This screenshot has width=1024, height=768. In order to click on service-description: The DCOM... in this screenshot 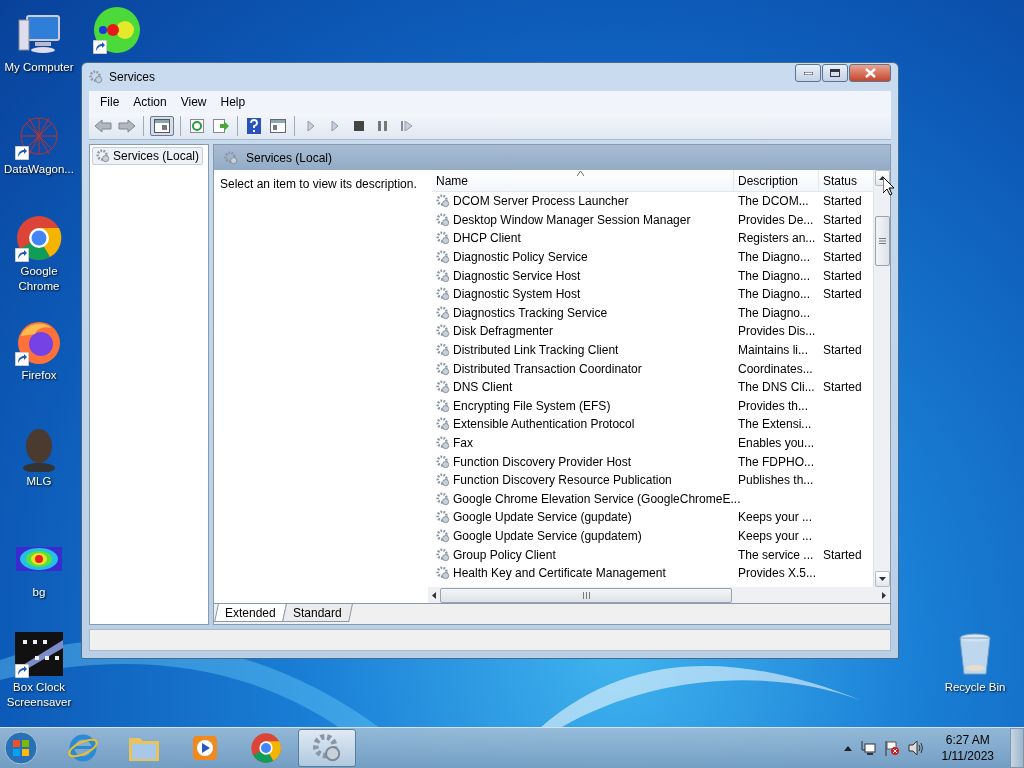, I will do `click(773, 201)`.